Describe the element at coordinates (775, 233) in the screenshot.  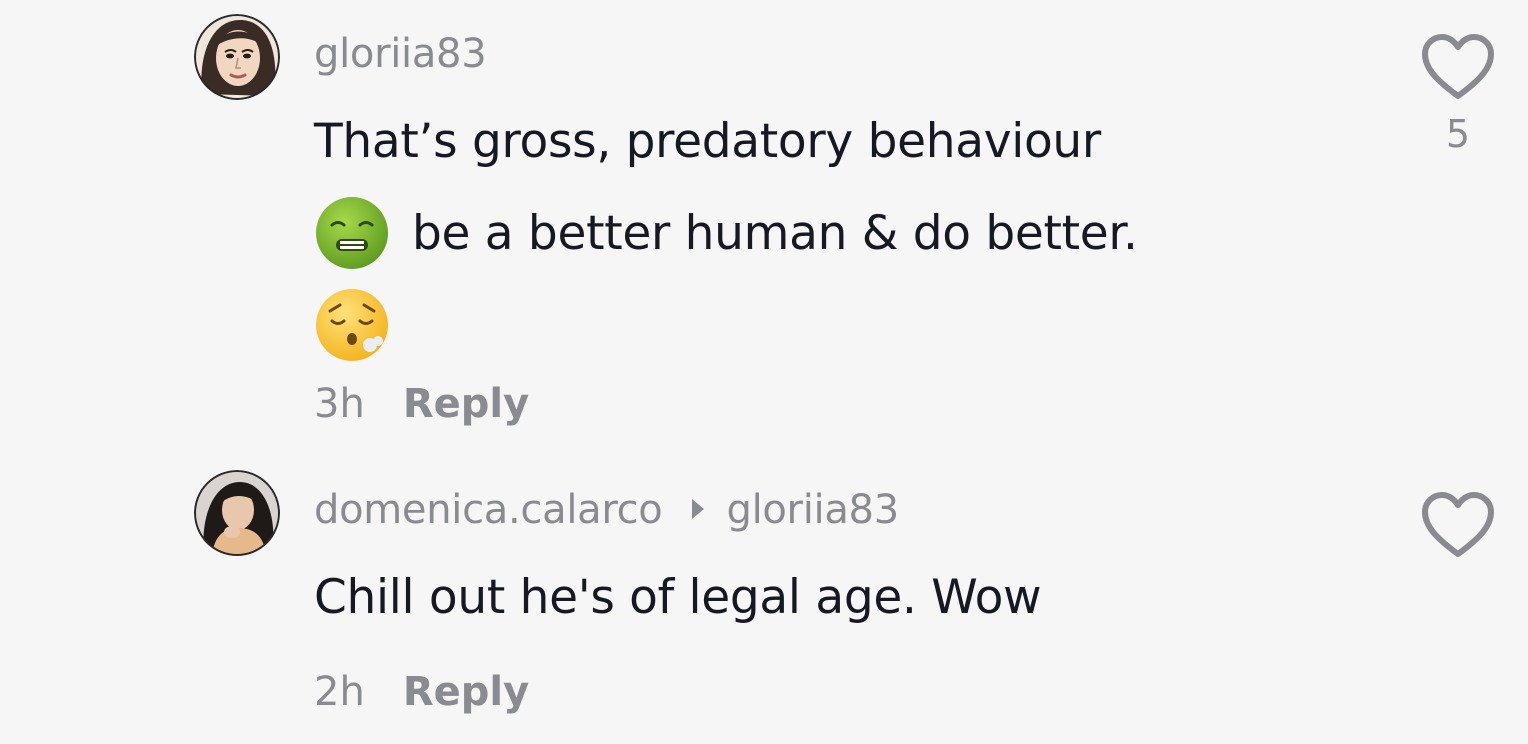
I see `comment-text-line-2: be a better human & do better.` at that location.